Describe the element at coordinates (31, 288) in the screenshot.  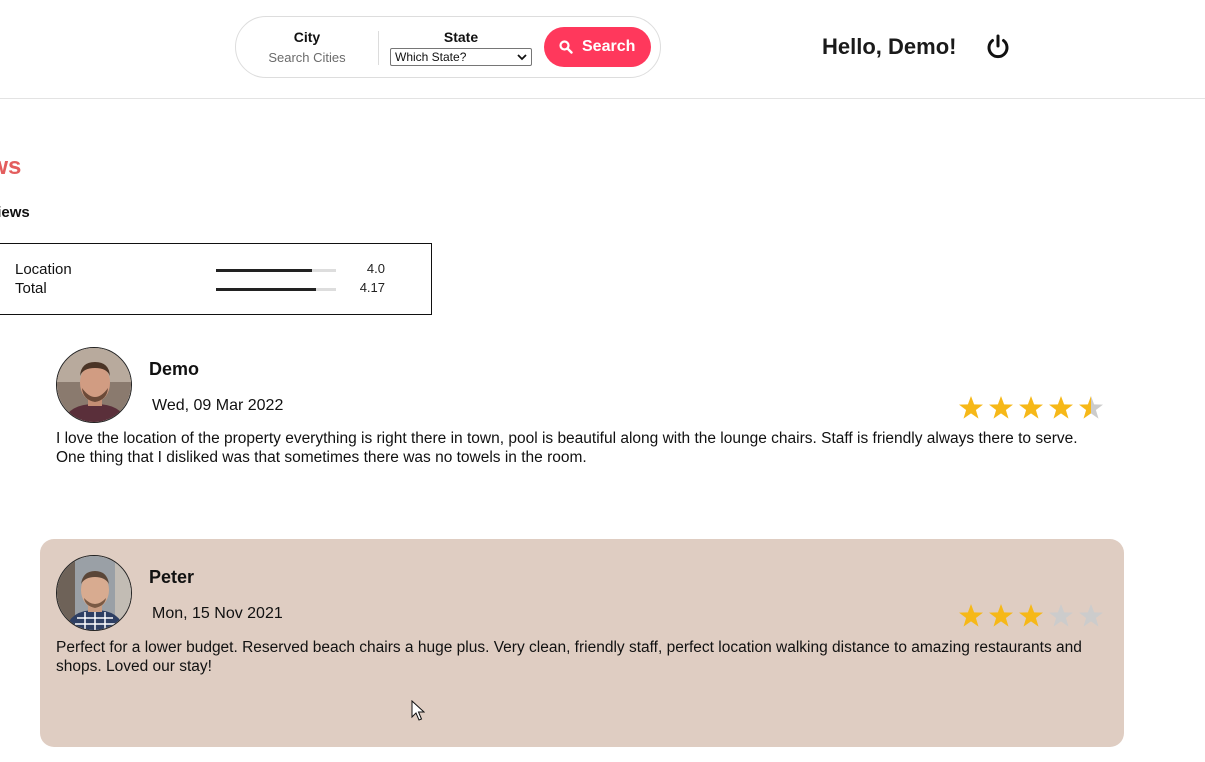
I see `score-label: Total` at that location.